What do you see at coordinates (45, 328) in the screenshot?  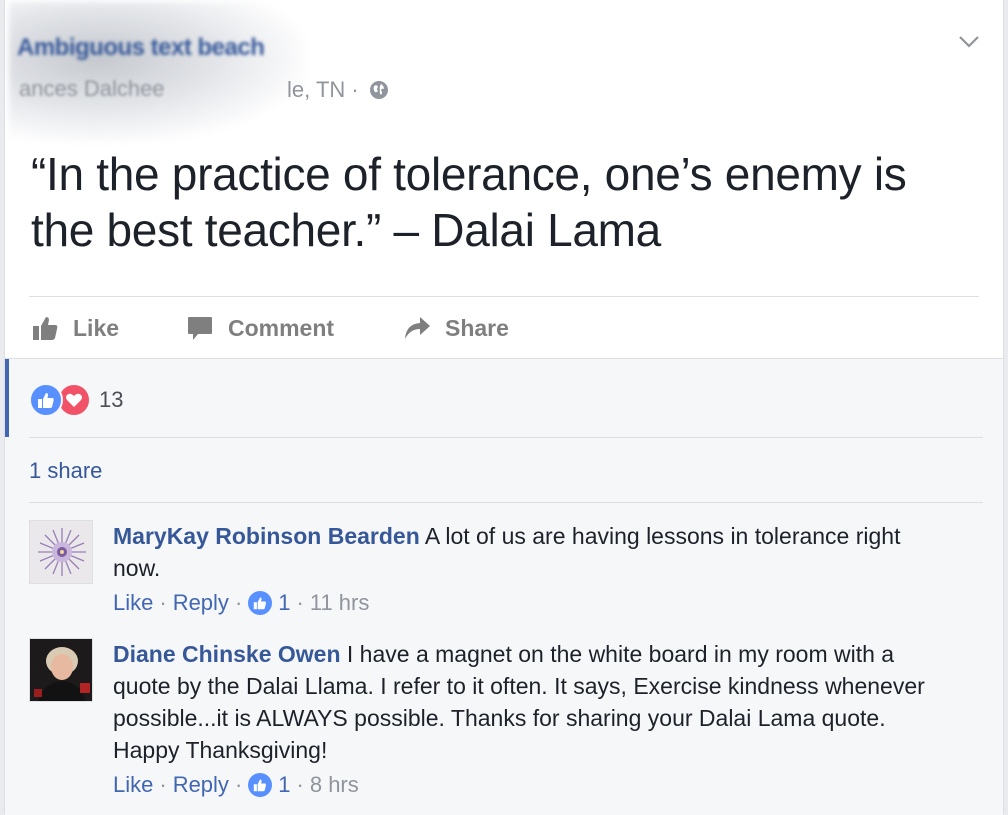 I see `thumbs-up-icon` at bounding box center [45, 328].